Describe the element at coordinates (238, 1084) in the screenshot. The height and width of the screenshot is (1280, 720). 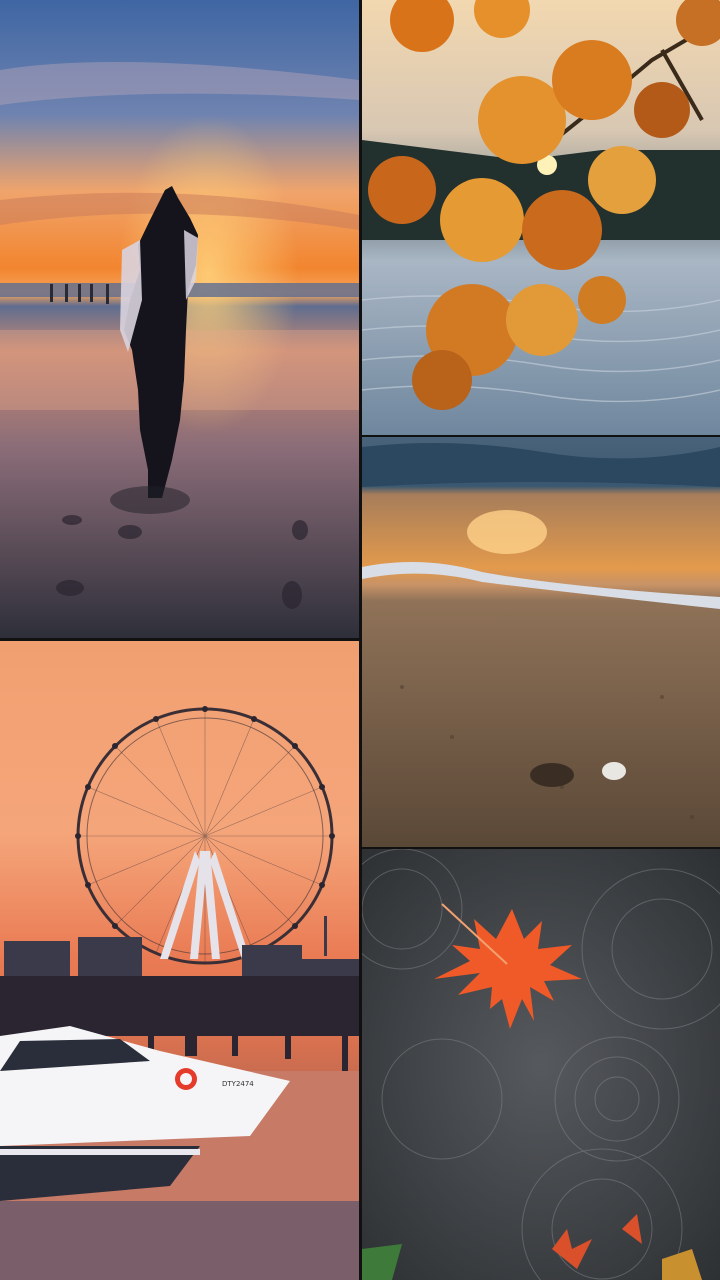
I see `boat-registration: DTY2474` at that location.